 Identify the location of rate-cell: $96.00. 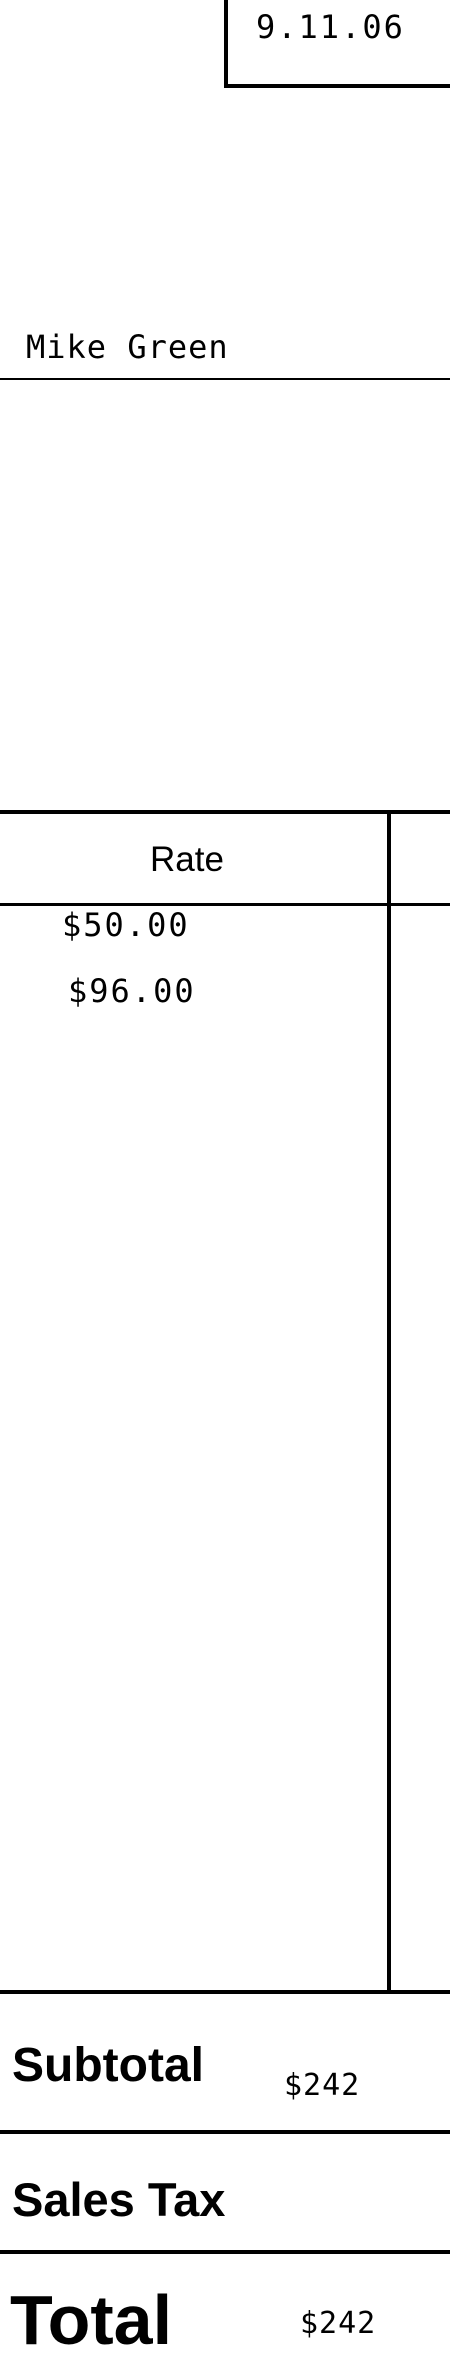
(132, 991).